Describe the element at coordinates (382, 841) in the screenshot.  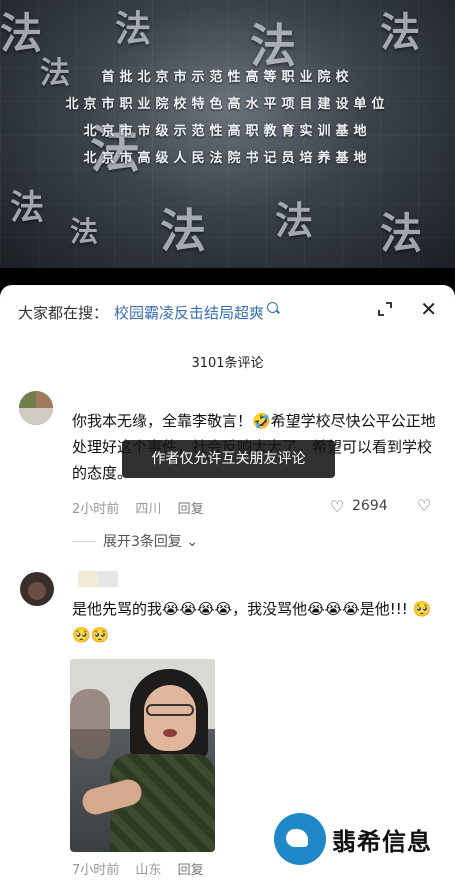
I see `watermark-text: 翡希信息` at that location.